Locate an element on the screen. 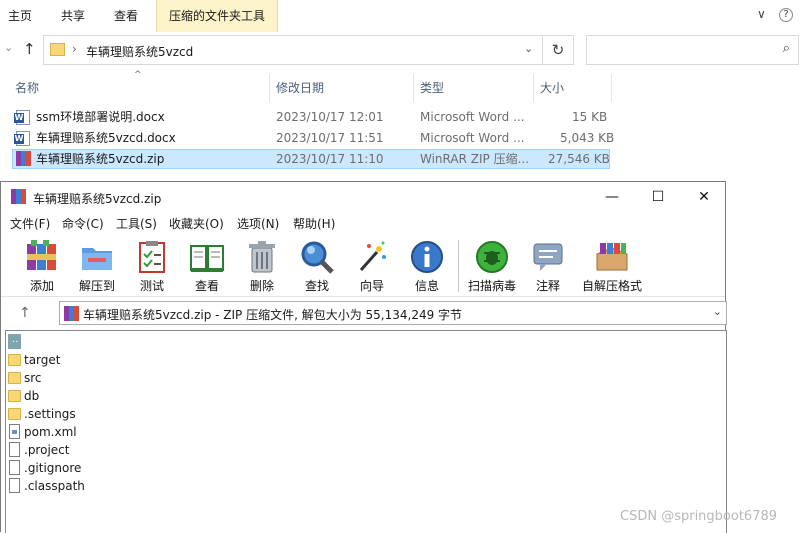  winrar-app-icon is located at coordinates (18, 196).